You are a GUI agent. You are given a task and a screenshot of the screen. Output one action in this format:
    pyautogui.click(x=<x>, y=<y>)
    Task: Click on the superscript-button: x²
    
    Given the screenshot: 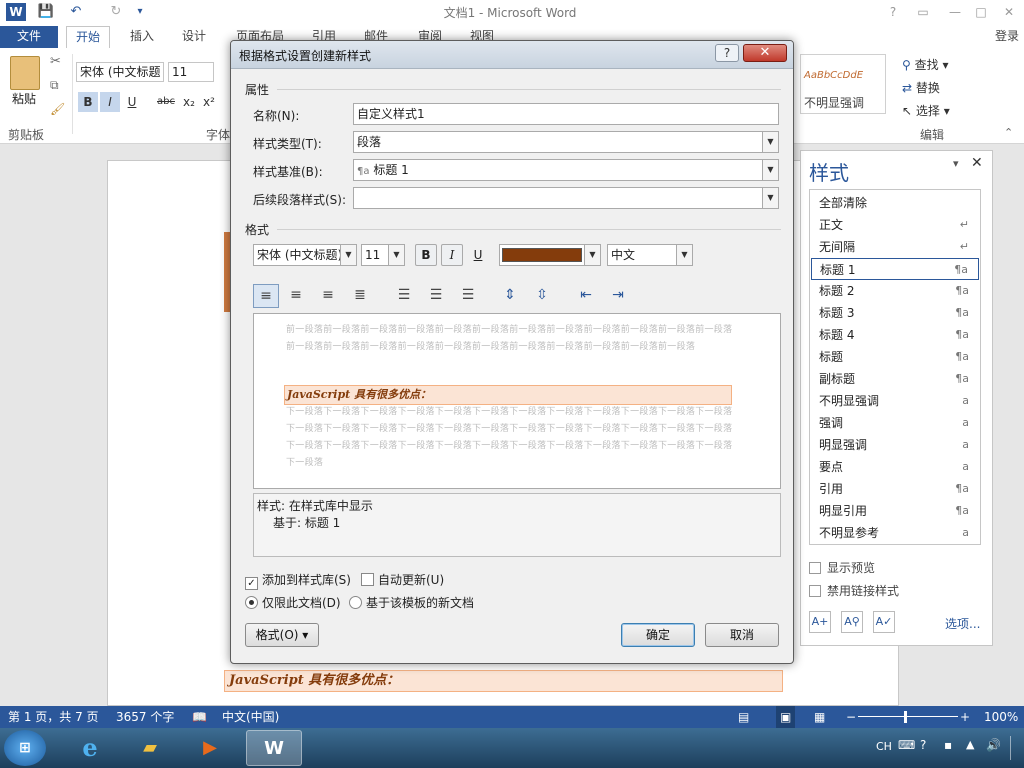 What is the action you would take?
    pyautogui.click(x=209, y=102)
    